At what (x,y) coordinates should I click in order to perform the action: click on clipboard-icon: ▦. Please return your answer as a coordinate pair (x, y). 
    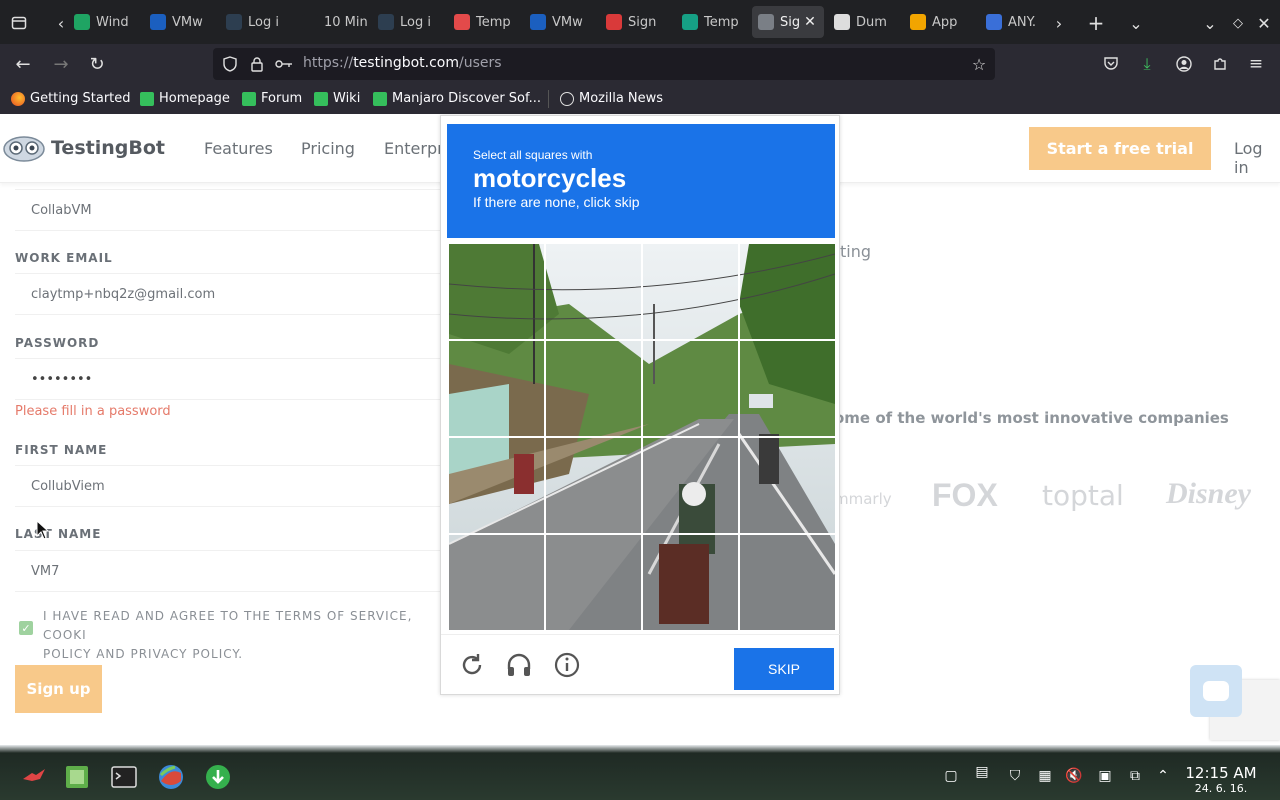
    Looking at the image, I should click on (1045, 776).